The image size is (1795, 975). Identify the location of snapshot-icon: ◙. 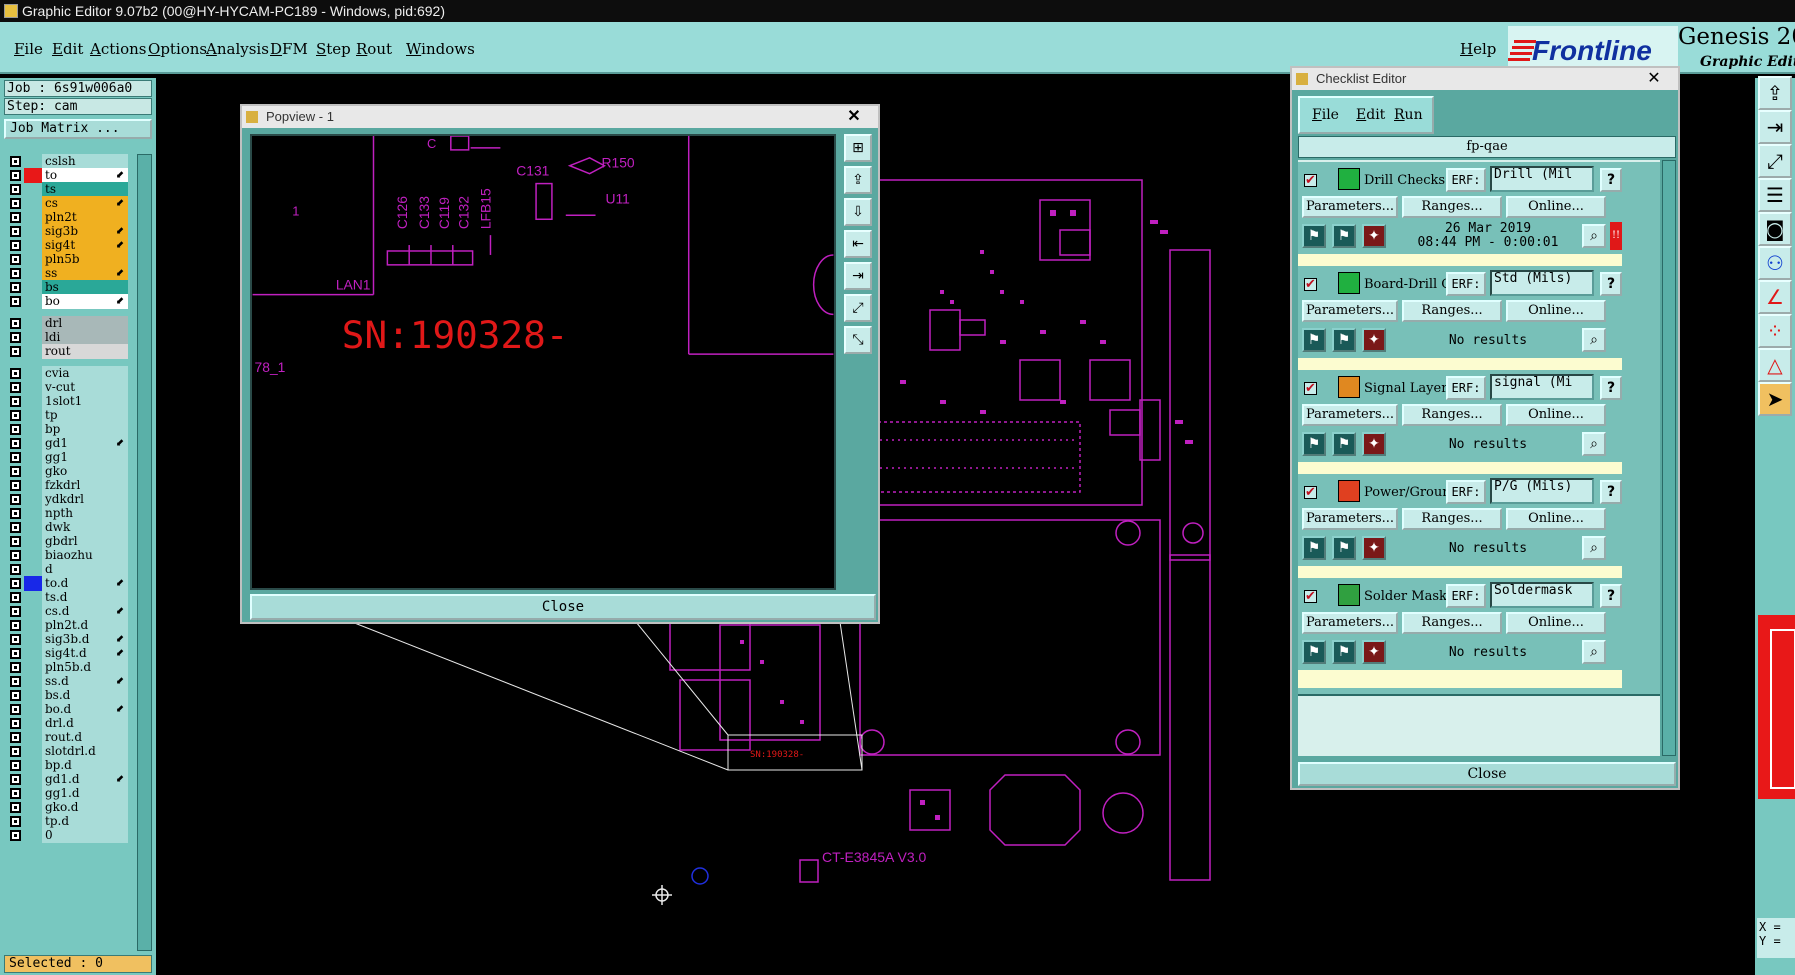
(1775, 229).